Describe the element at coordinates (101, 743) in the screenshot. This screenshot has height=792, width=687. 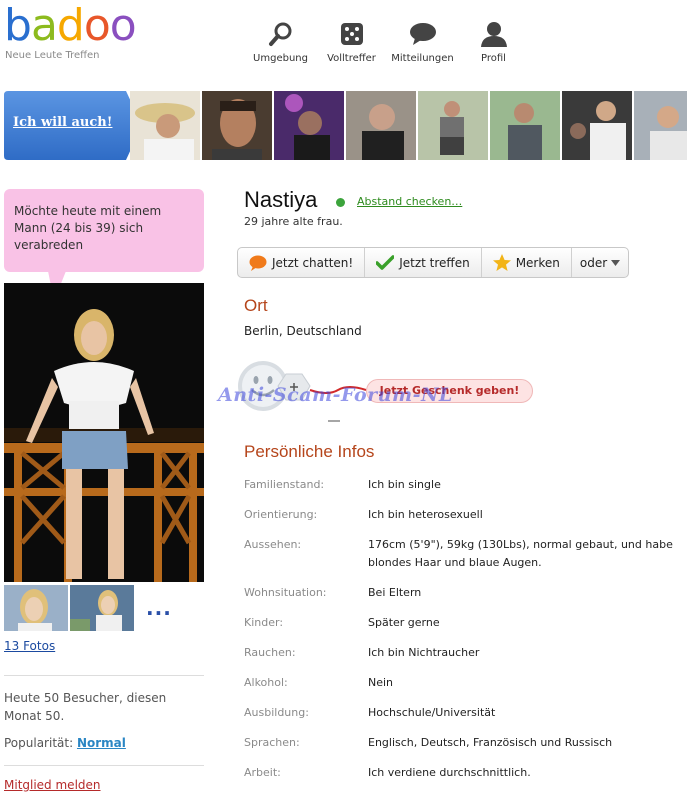
I see `popularity-value-link: Normal` at that location.